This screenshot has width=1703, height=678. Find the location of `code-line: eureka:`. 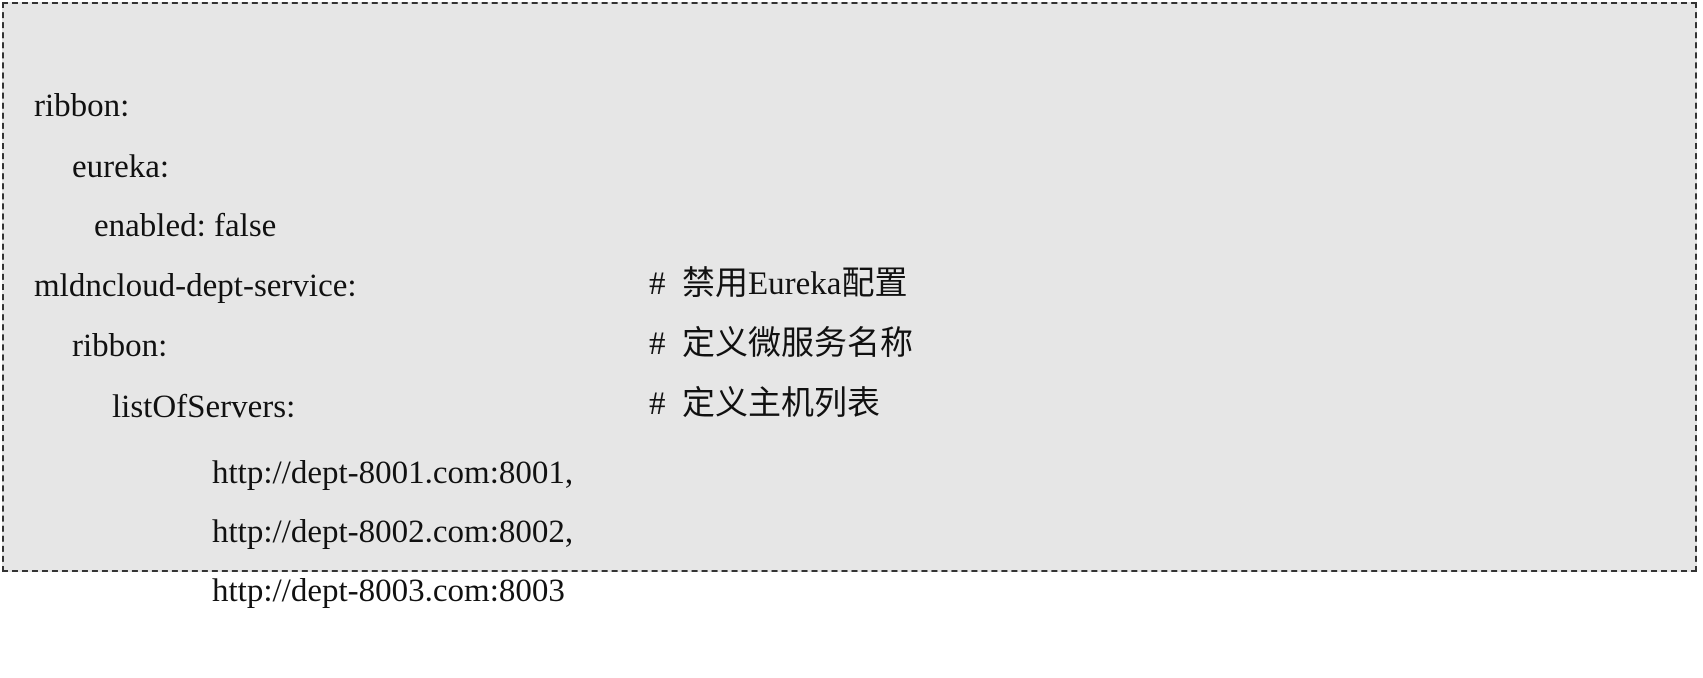

code-line: eureka: is located at coordinates (86, 132).